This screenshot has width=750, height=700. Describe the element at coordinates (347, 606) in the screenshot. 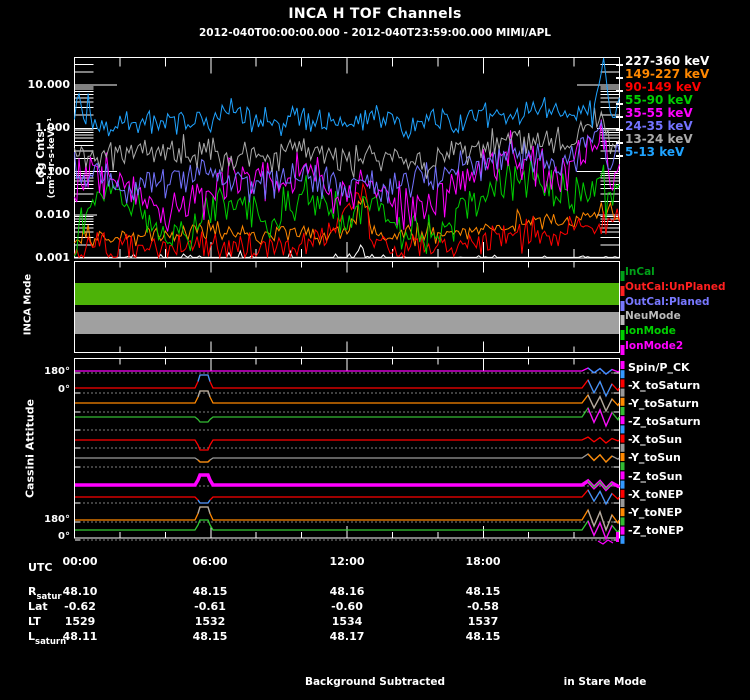

I see `table-cell: -0.60` at that location.